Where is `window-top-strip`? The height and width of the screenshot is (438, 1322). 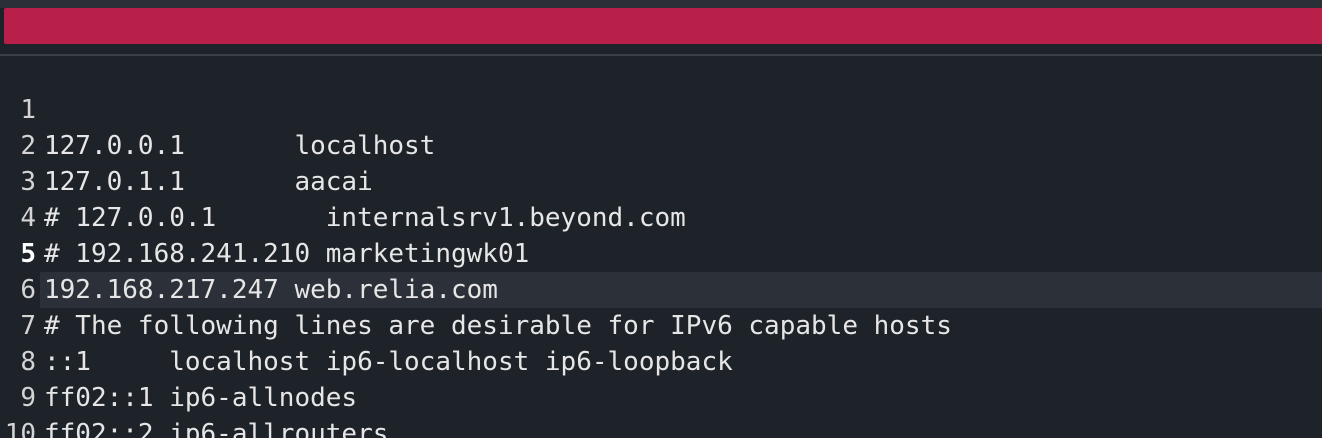
window-top-strip is located at coordinates (661, 4).